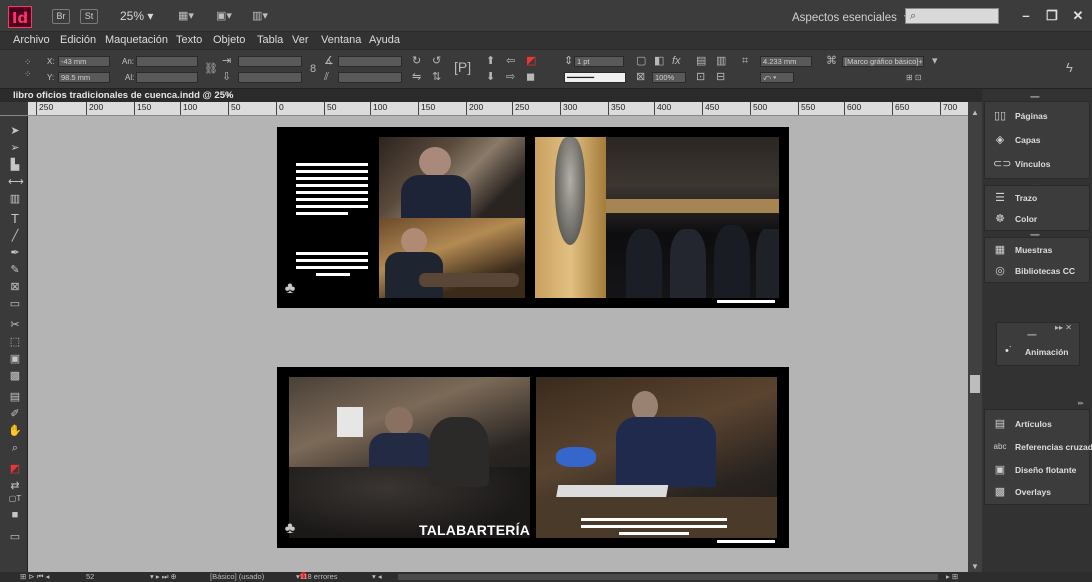 This screenshot has height=582, width=1092. I want to click on opacity-field: 100%, so click(669, 77).